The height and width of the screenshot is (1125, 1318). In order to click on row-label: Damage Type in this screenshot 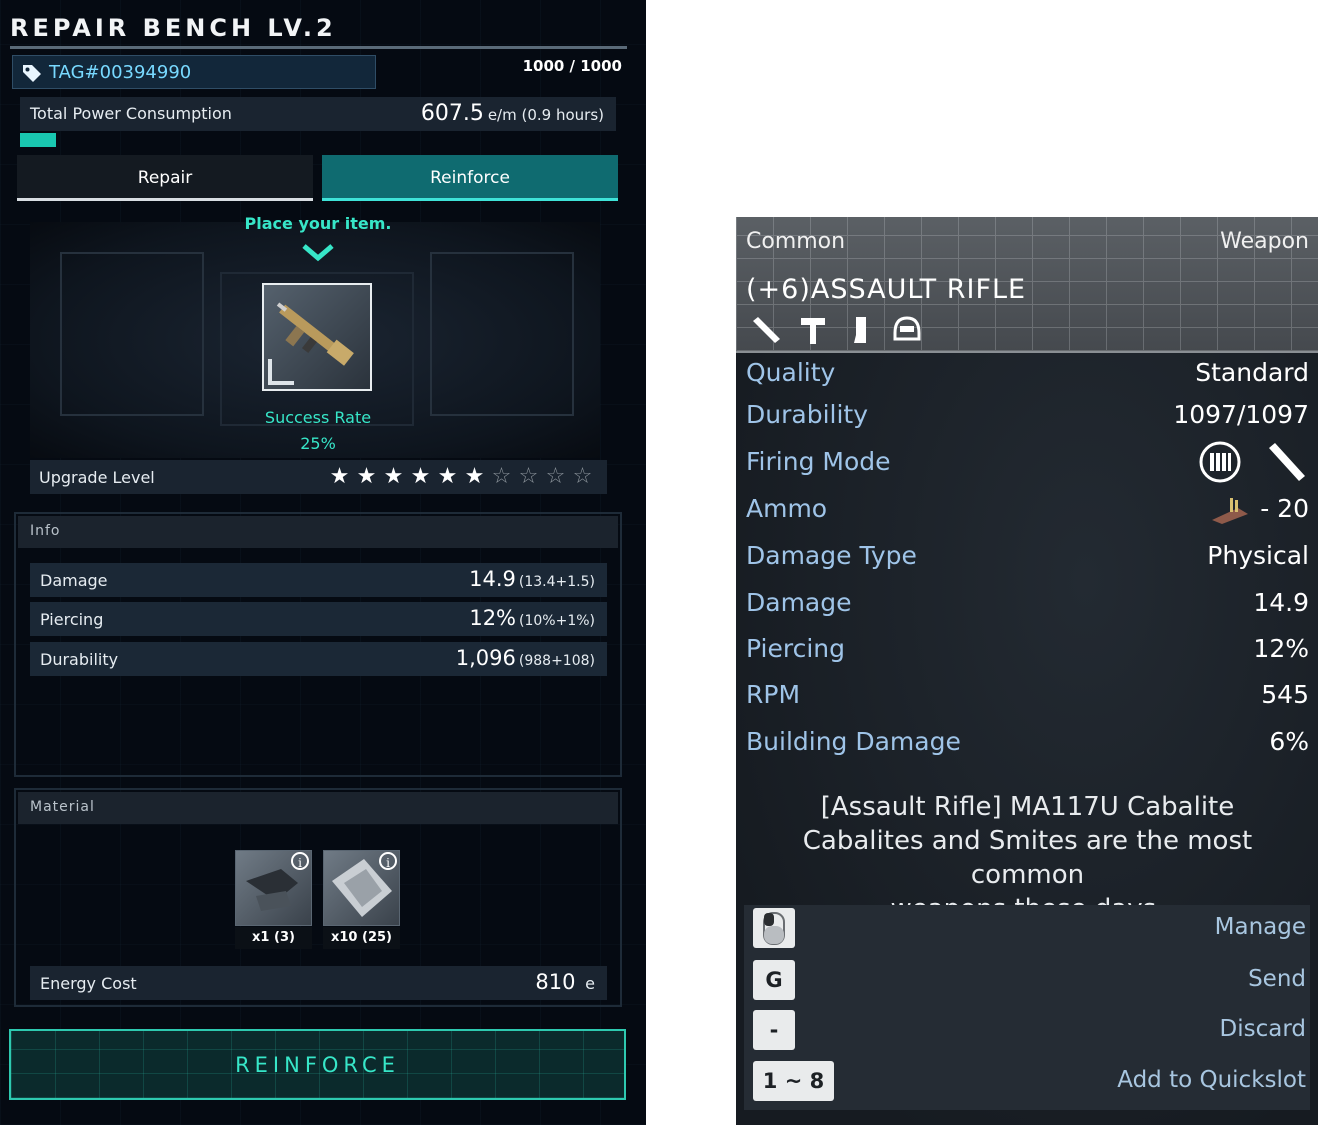, I will do `click(831, 555)`.